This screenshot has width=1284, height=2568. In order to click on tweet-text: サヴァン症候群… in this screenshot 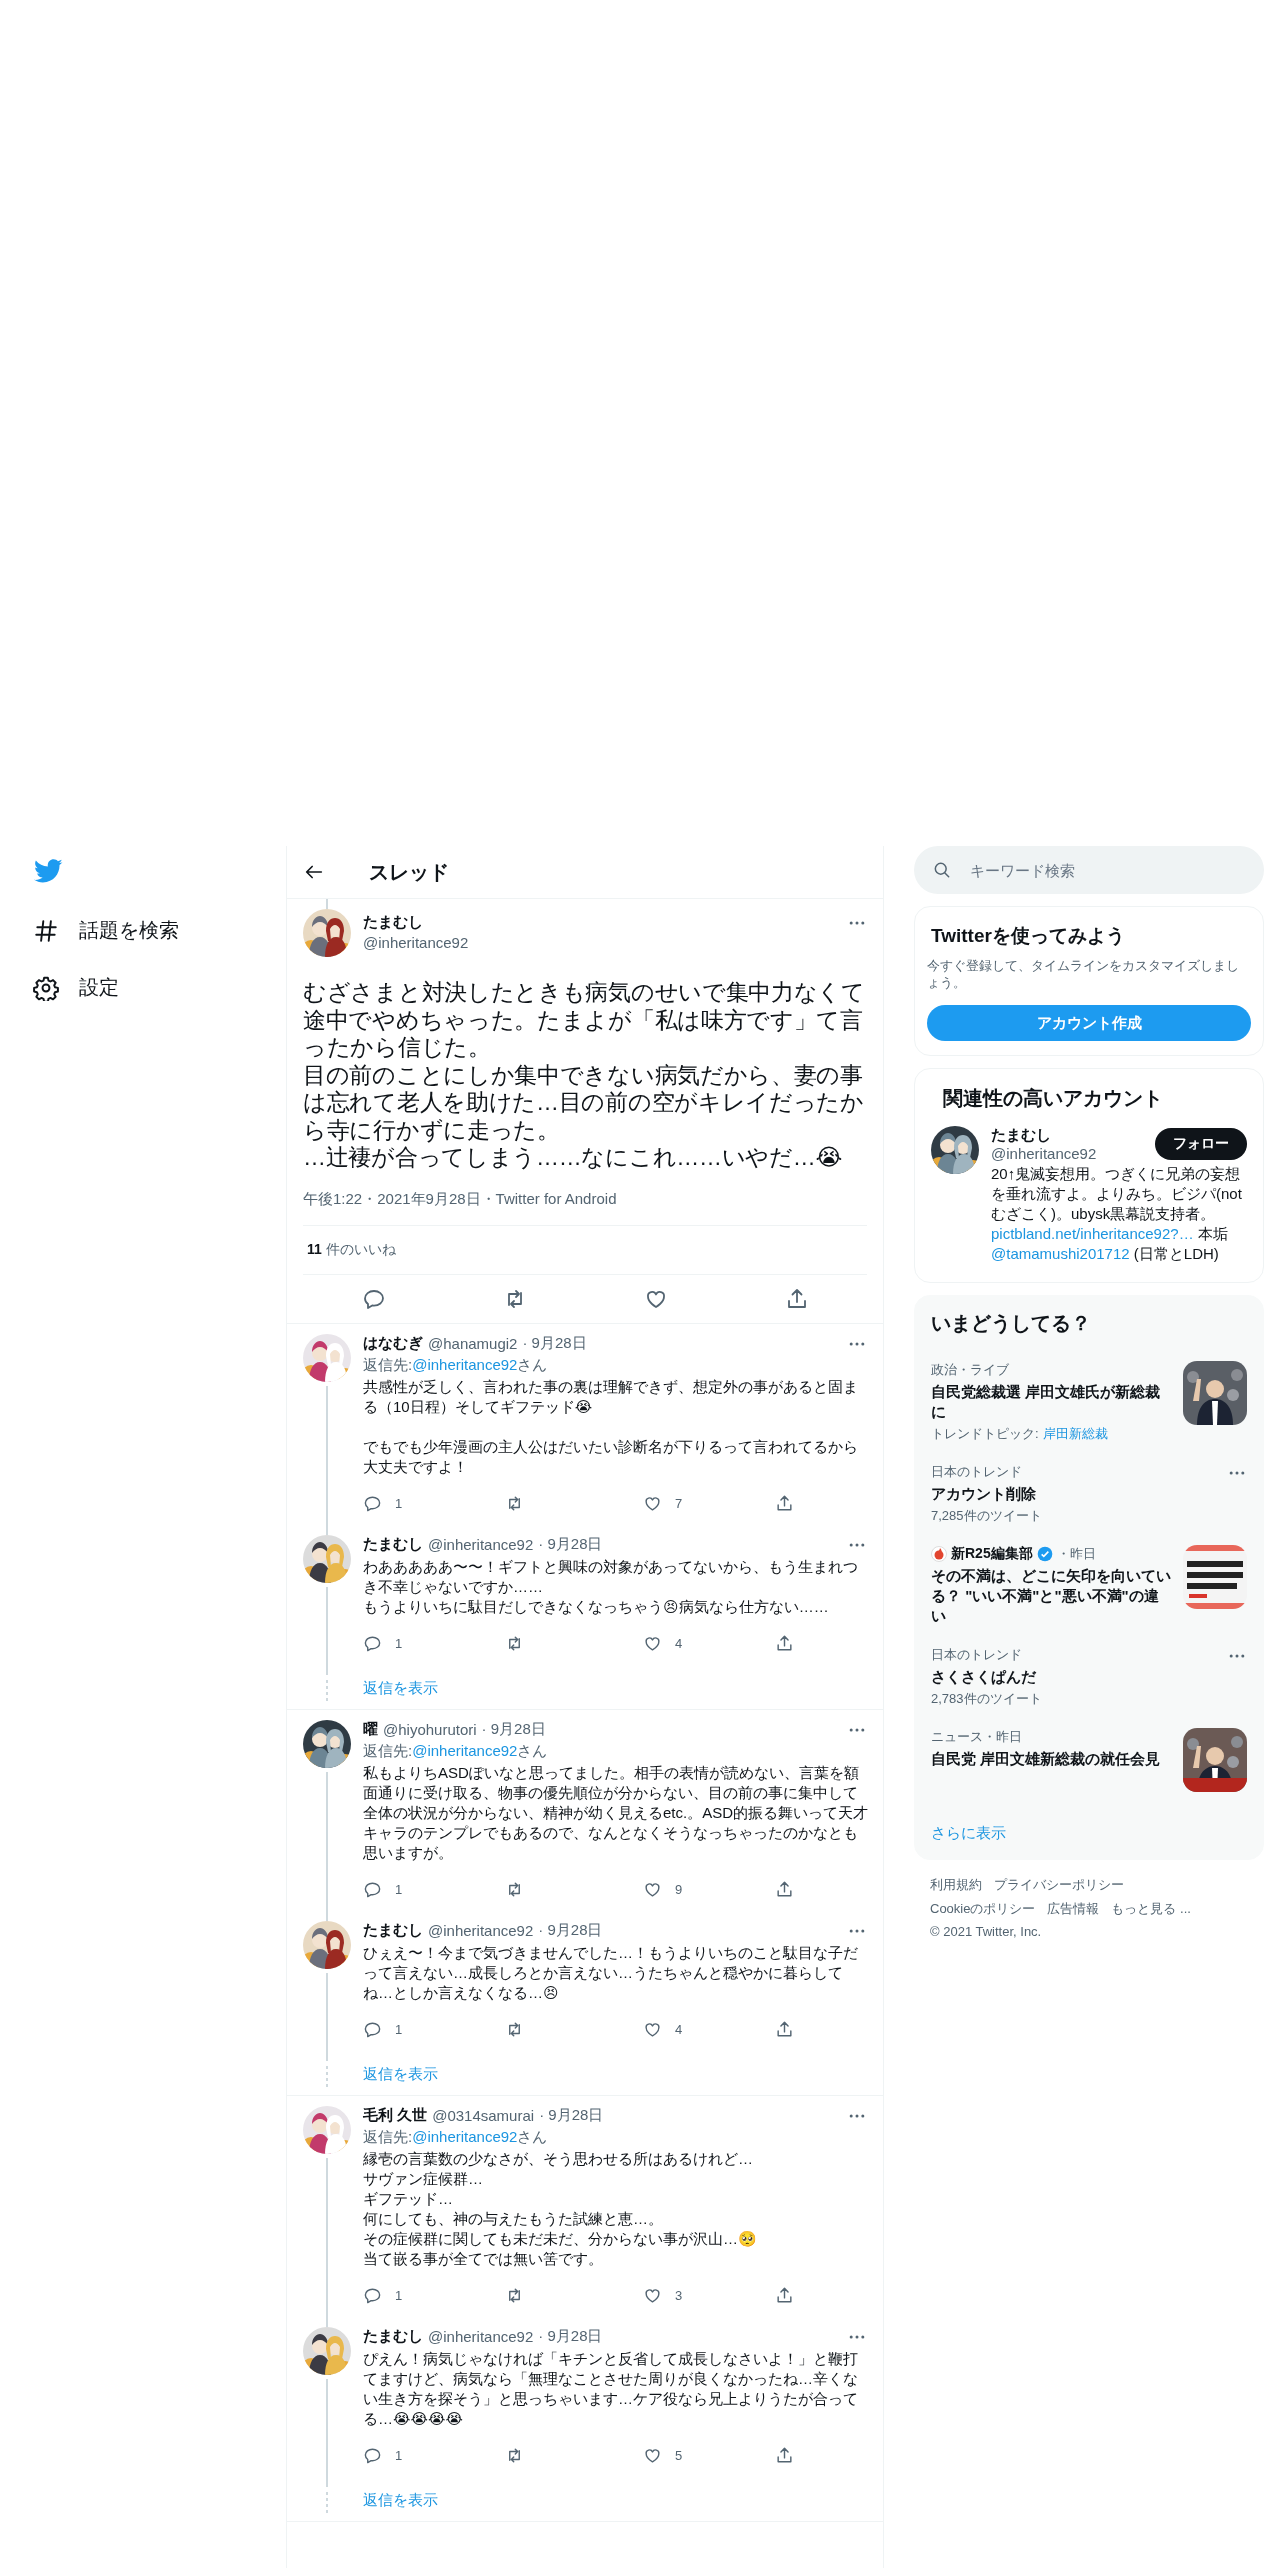, I will do `click(423, 2178)`.